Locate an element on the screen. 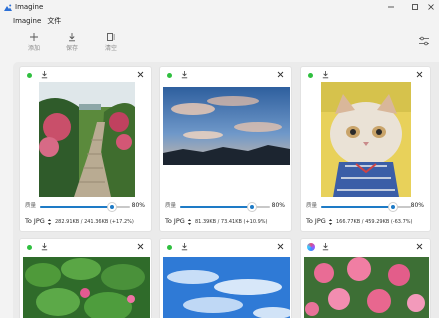  minimize-icon is located at coordinates (391, 7).